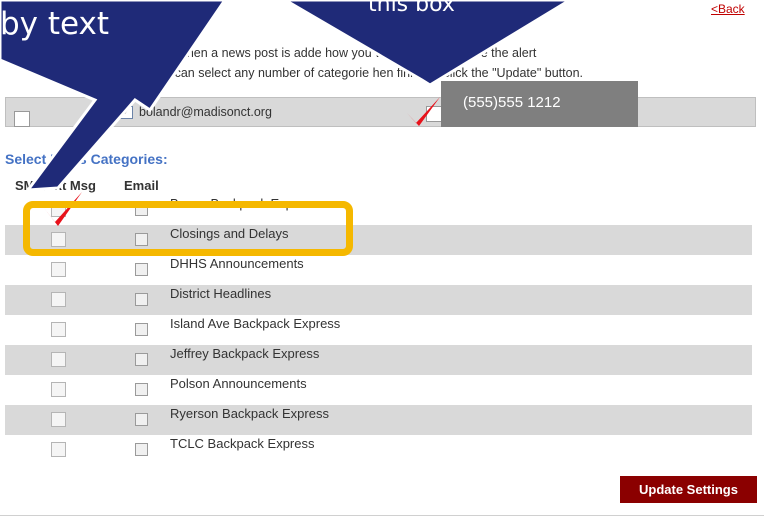  What do you see at coordinates (255, 323) in the screenshot?
I see `category-label: Island Ave Backpack Express` at bounding box center [255, 323].